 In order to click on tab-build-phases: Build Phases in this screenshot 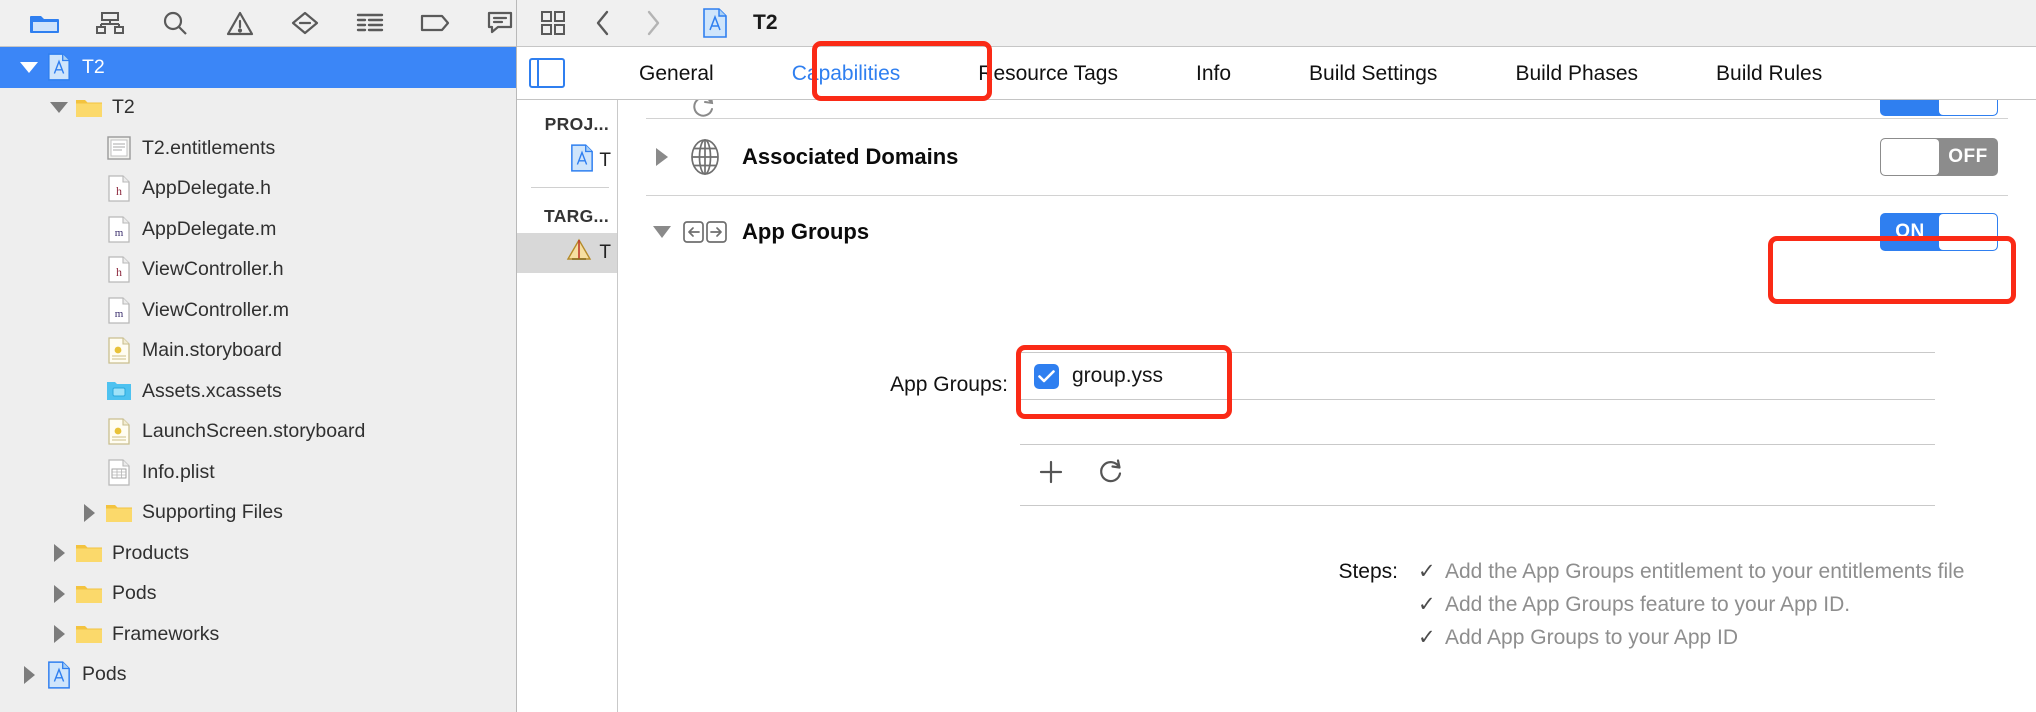, I will do `click(1576, 73)`.